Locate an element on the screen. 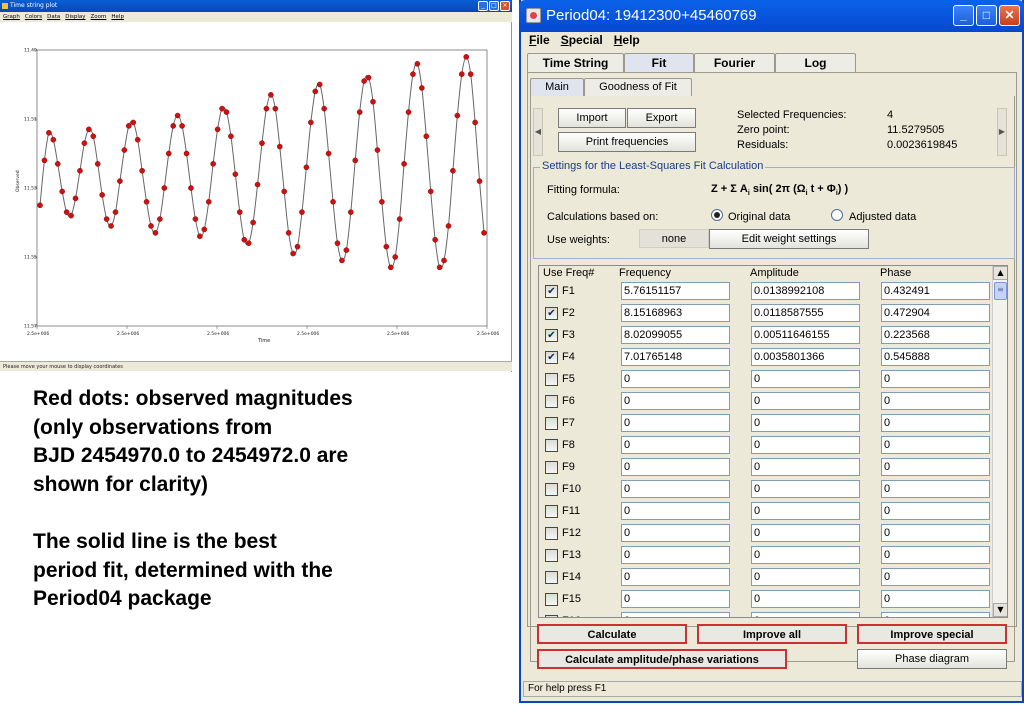 The height and width of the screenshot is (719, 1024). tab-fit: Fit is located at coordinates (659, 62).